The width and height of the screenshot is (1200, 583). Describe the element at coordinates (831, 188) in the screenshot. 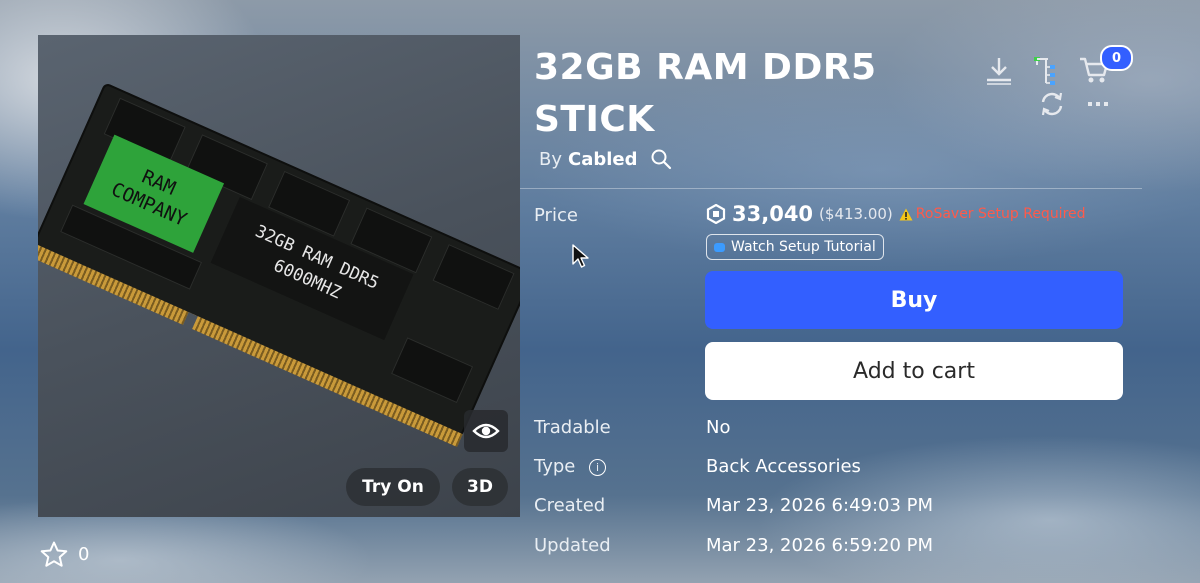

I see `section-divider` at that location.